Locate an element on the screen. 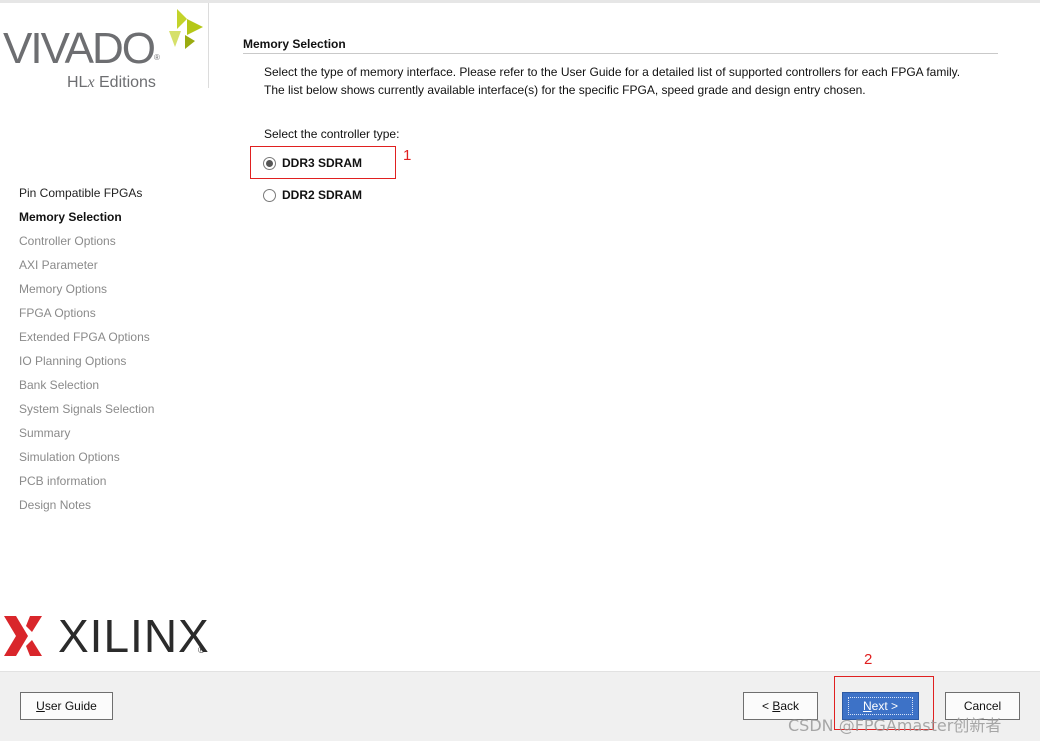 The width and height of the screenshot is (1040, 741). watermark-text: CSDN @FPGAmaster创新者 is located at coordinates (895, 725).